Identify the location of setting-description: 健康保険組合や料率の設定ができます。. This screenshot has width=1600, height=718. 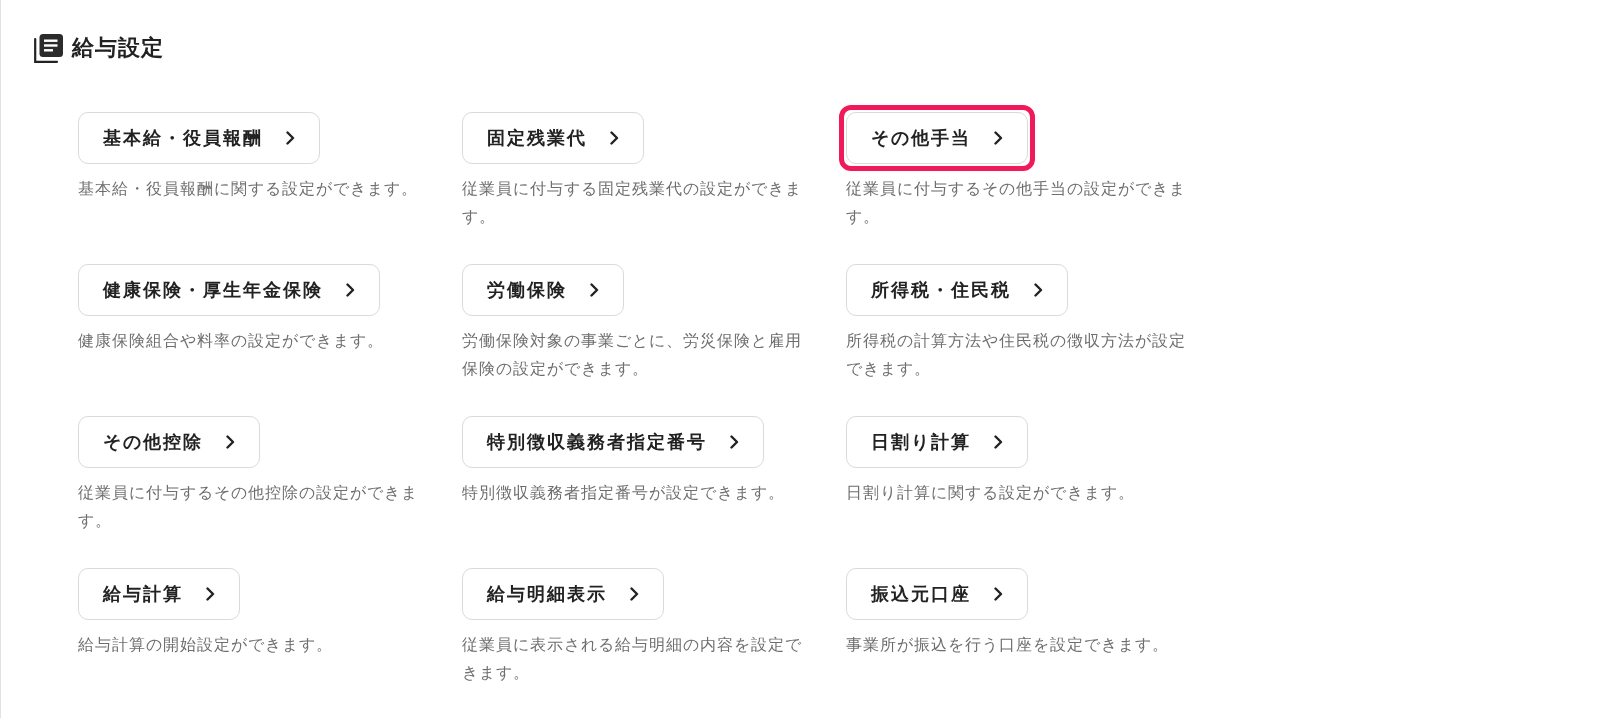
(231, 341).